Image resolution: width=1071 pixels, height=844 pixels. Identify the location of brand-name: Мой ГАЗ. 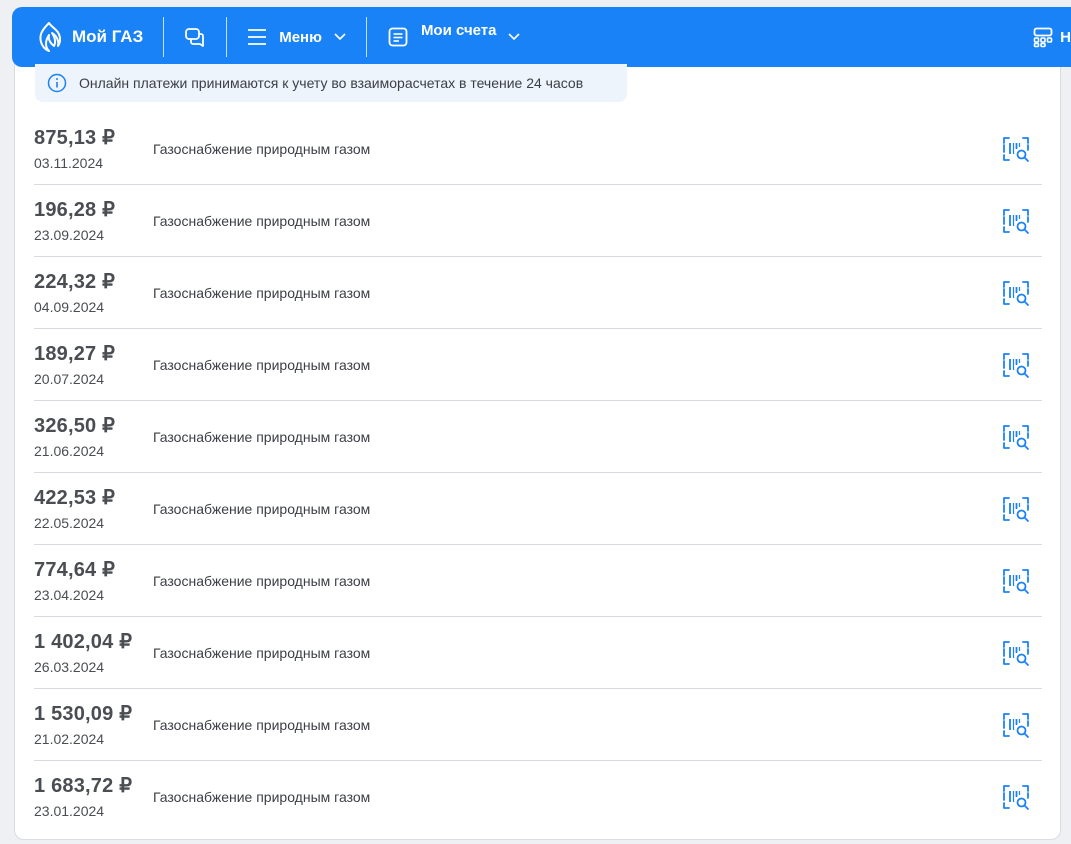
(108, 36).